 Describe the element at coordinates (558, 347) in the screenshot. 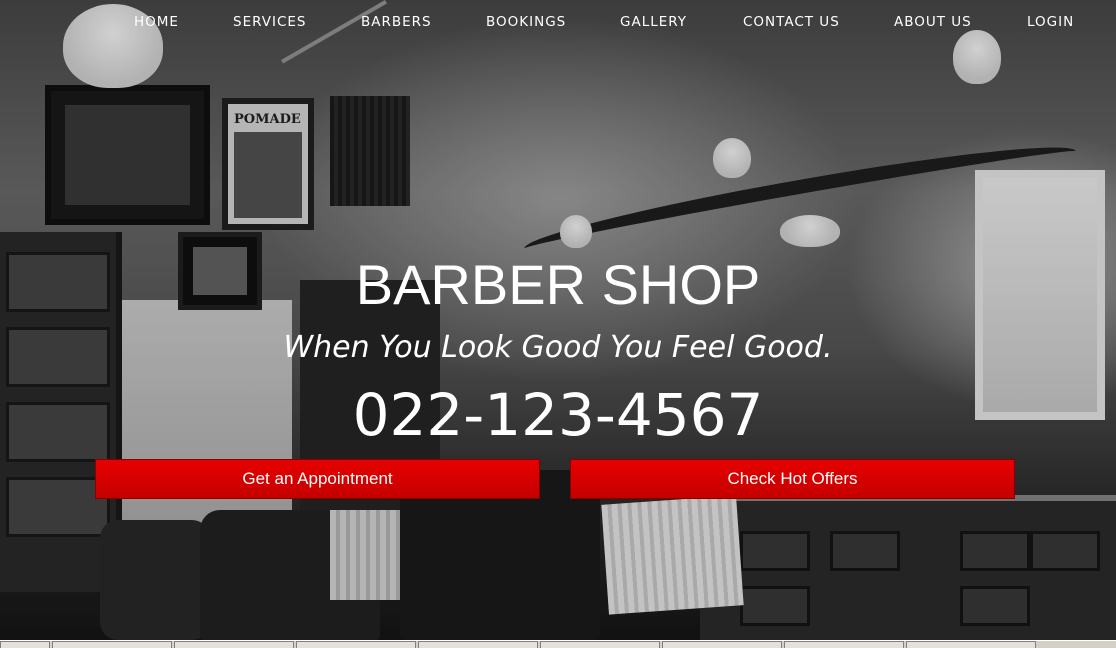

I see `hero-tagline: When You Look Good You Feel Good.` at that location.